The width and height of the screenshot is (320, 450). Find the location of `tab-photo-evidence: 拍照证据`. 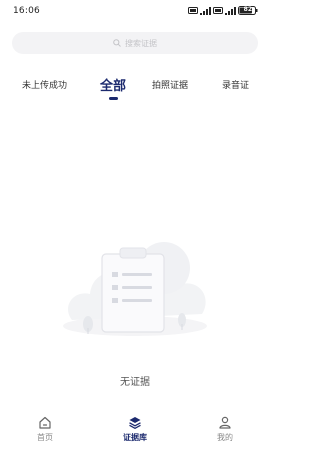

tab-photo-evidence: 拍照证据 is located at coordinates (170, 84).